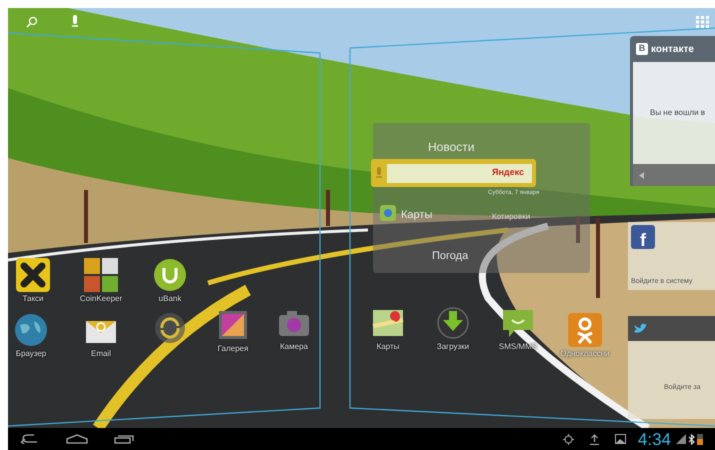 The width and height of the screenshot is (715, 450). Describe the element at coordinates (641, 175) in the screenshot. I see `left-arrow-icon` at that location.